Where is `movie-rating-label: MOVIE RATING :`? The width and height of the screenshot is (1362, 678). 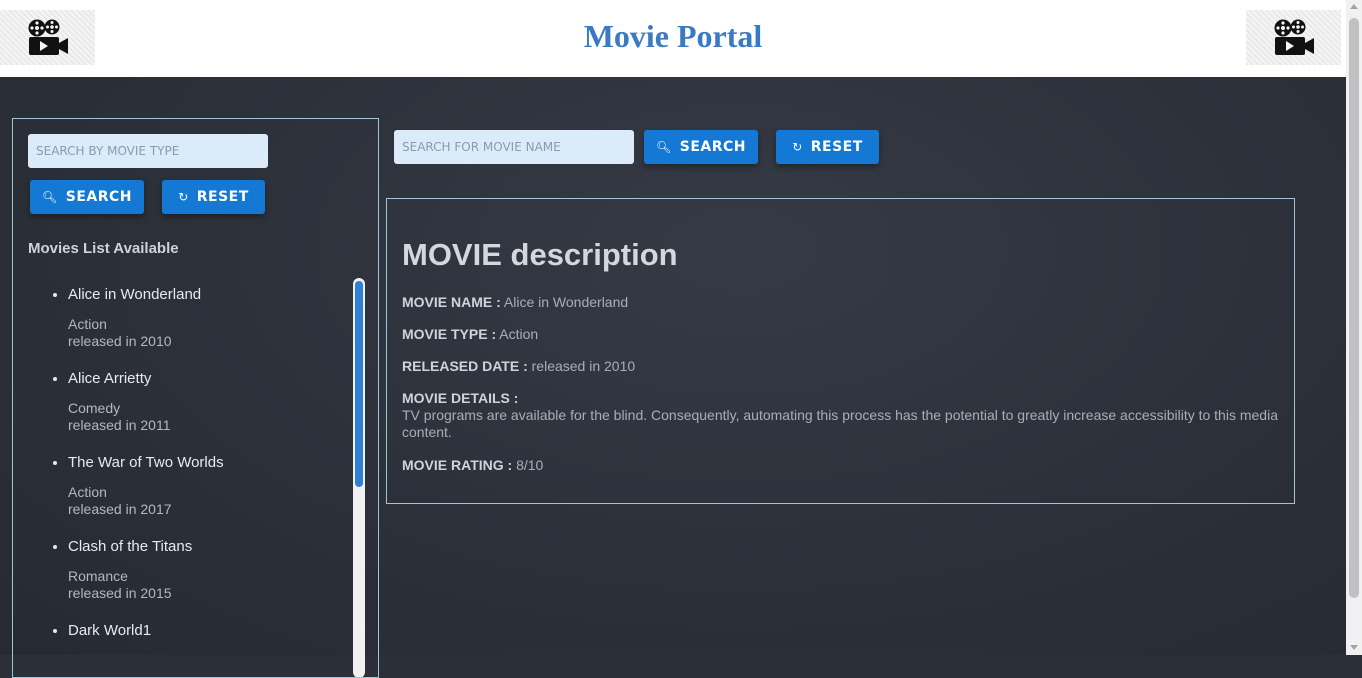
movie-rating-label: MOVIE RATING : is located at coordinates (457, 465).